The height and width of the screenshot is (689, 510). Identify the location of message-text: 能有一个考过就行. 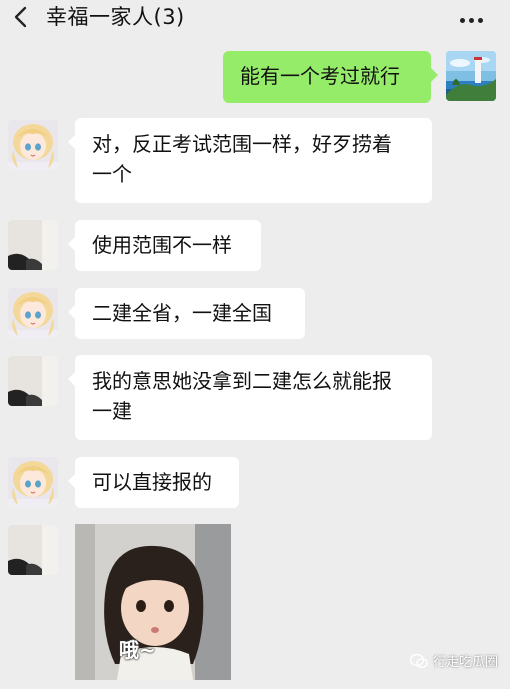
(320, 76).